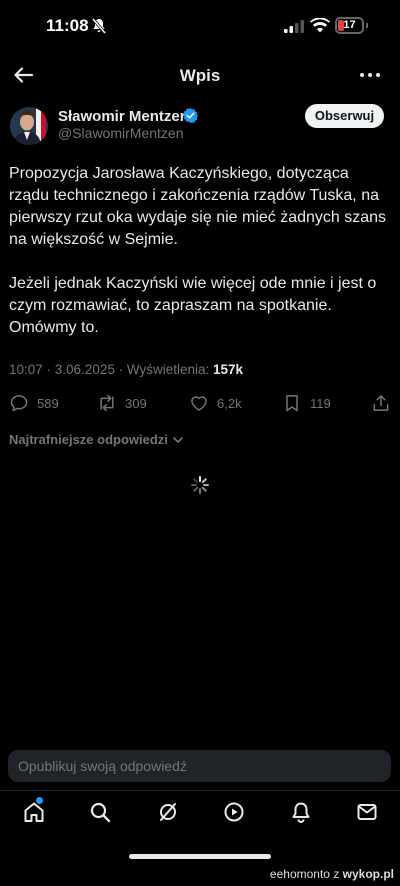 This screenshot has height=886, width=400. I want to click on video-icon, so click(234, 812).